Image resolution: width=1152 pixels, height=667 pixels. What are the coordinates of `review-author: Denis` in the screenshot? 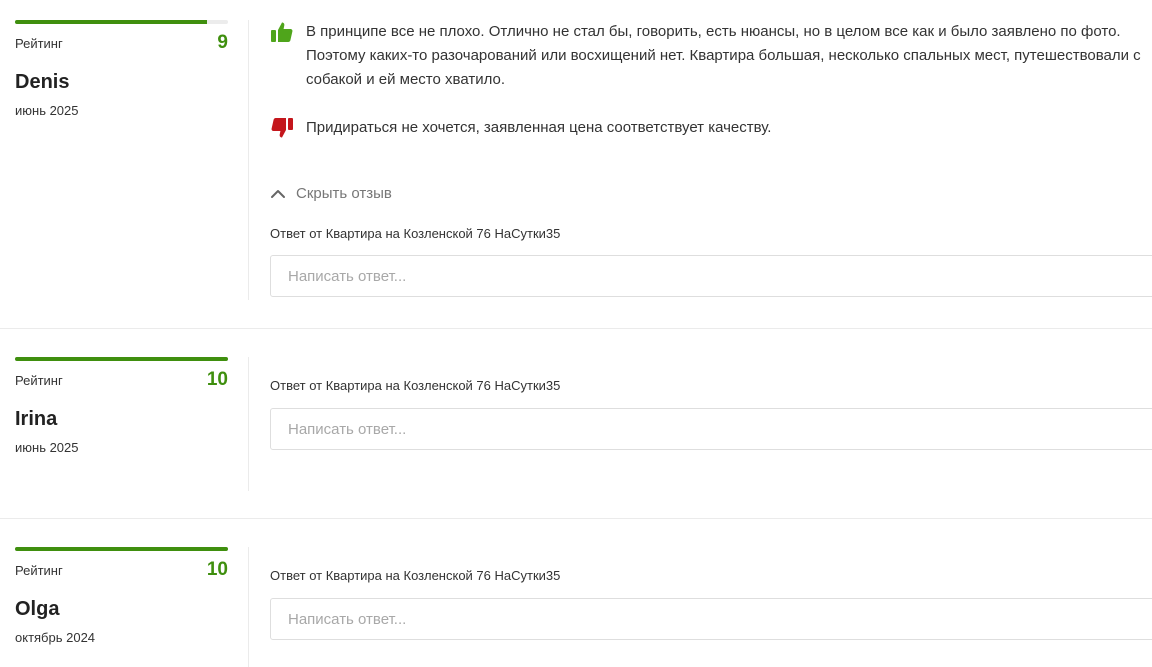 It's located at (42, 82).